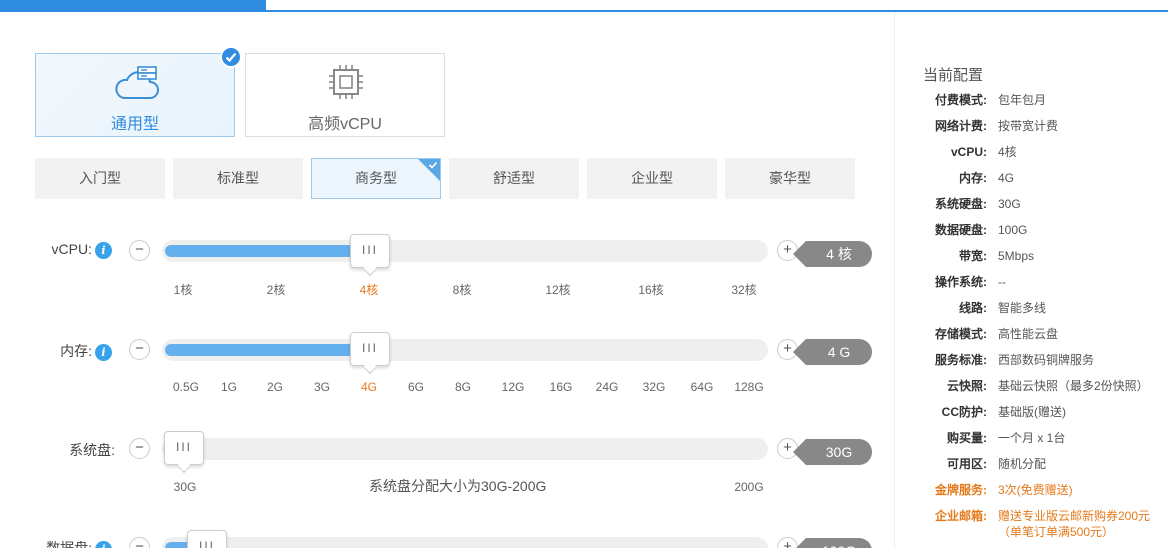 Image resolution: width=1168 pixels, height=548 pixels. Describe the element at coordinates (462, 289) in the screenshot. I see `tick-label: 8核` at that location.